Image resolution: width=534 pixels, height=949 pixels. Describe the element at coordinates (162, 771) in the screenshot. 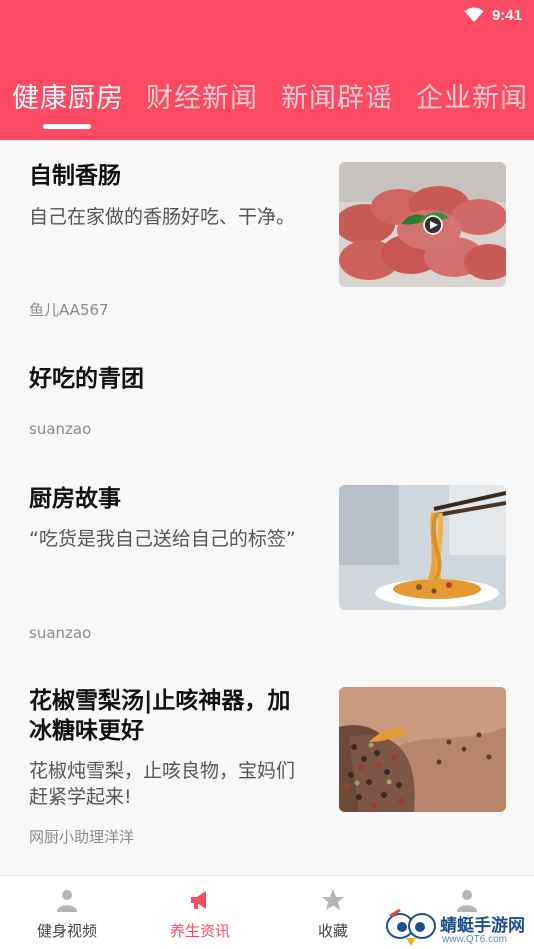

I see `item-desc: 花椒炖雪梨，止咳良物，宝妈们` at that location.